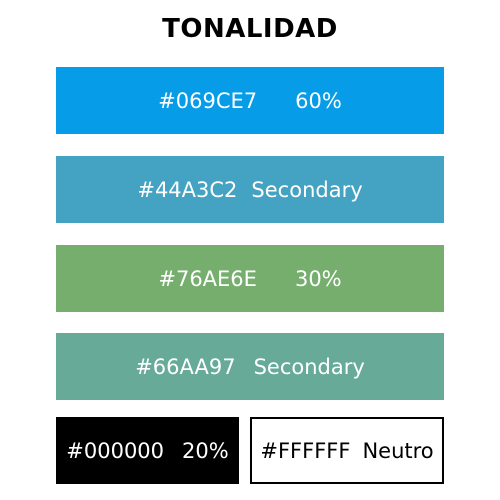 This screenshot has width=500, height=500. Describe the element at coordinates (318, 278) in the screenshot. I see `swatch-label: 30%` at that location.